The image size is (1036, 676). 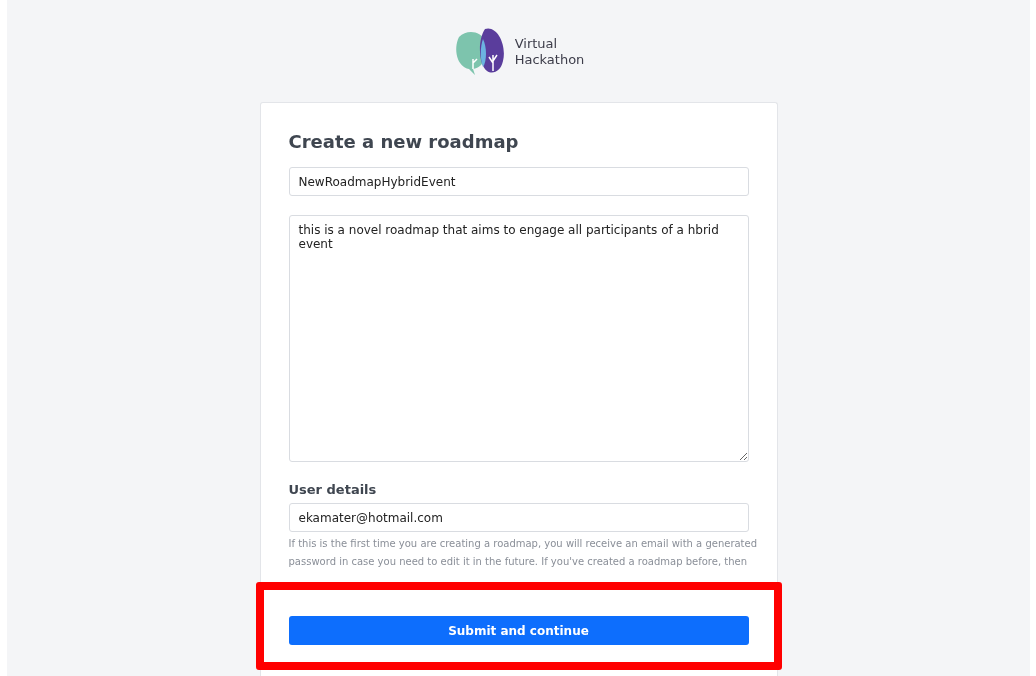 What do you see at coordinates (518, 181) in the screenshot?
I see `roadmap-name-field: NewRoadmapHybridEvent` at bounding box center [518, 181].